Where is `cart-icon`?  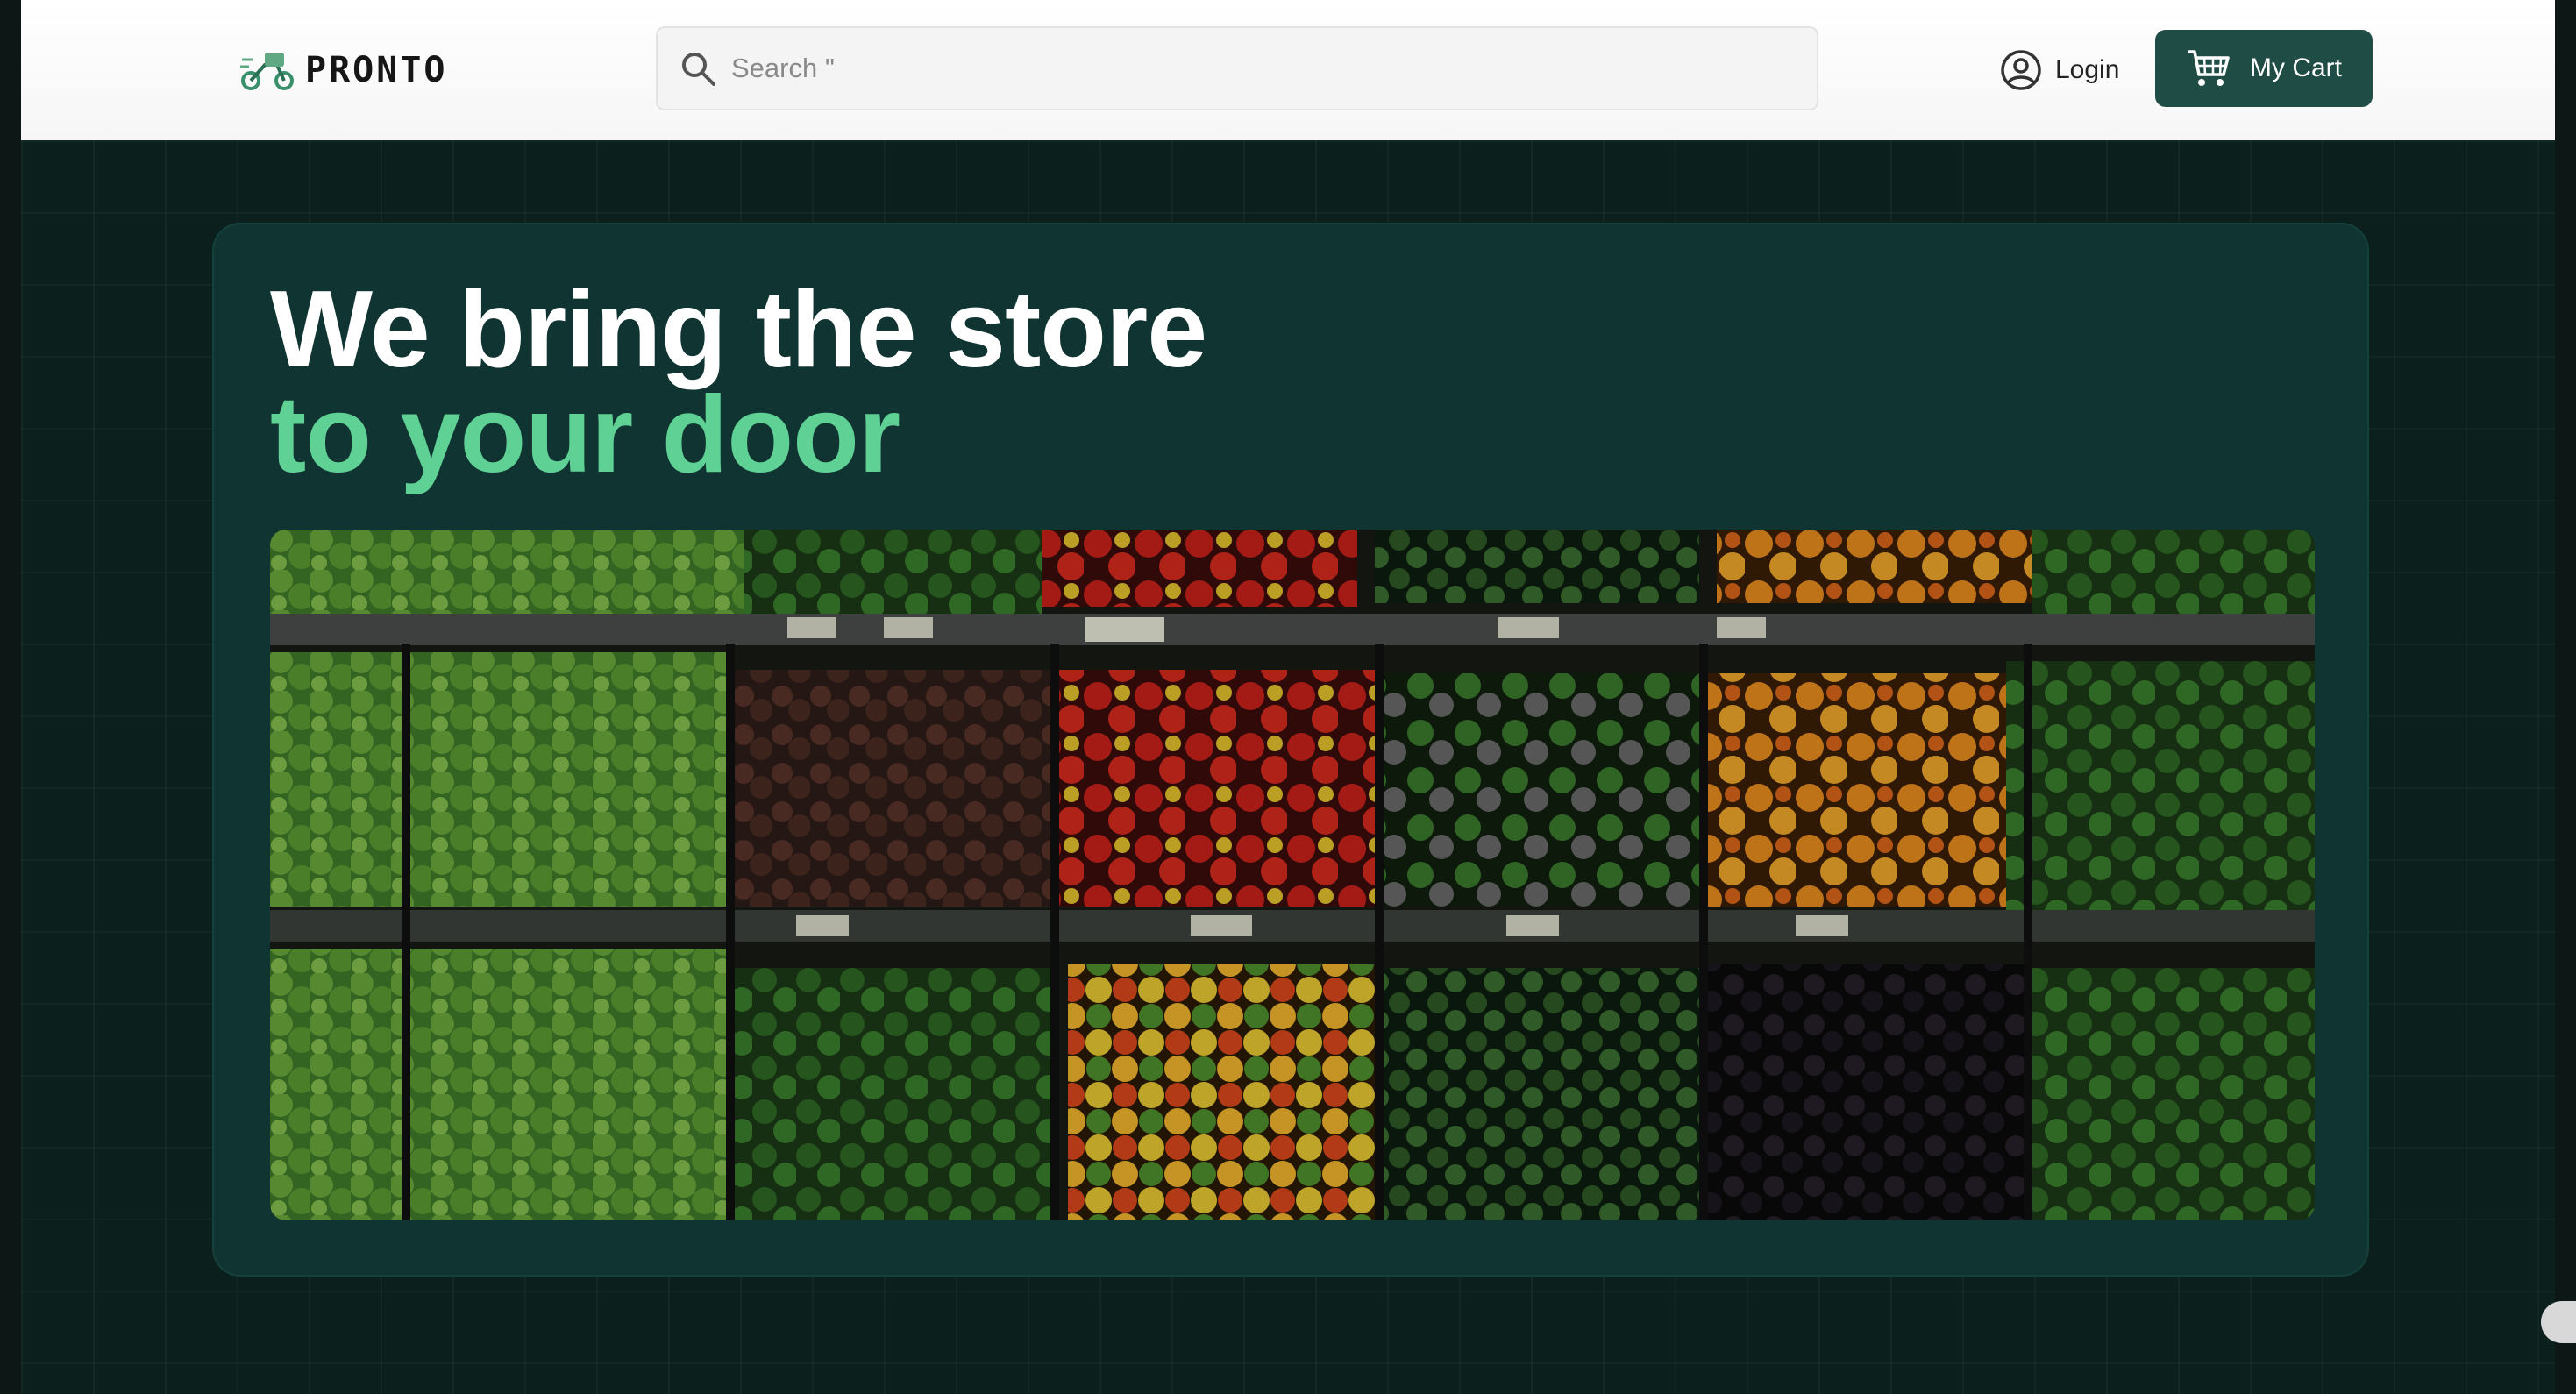
cart-icon is located at coordinates (2209, 68).